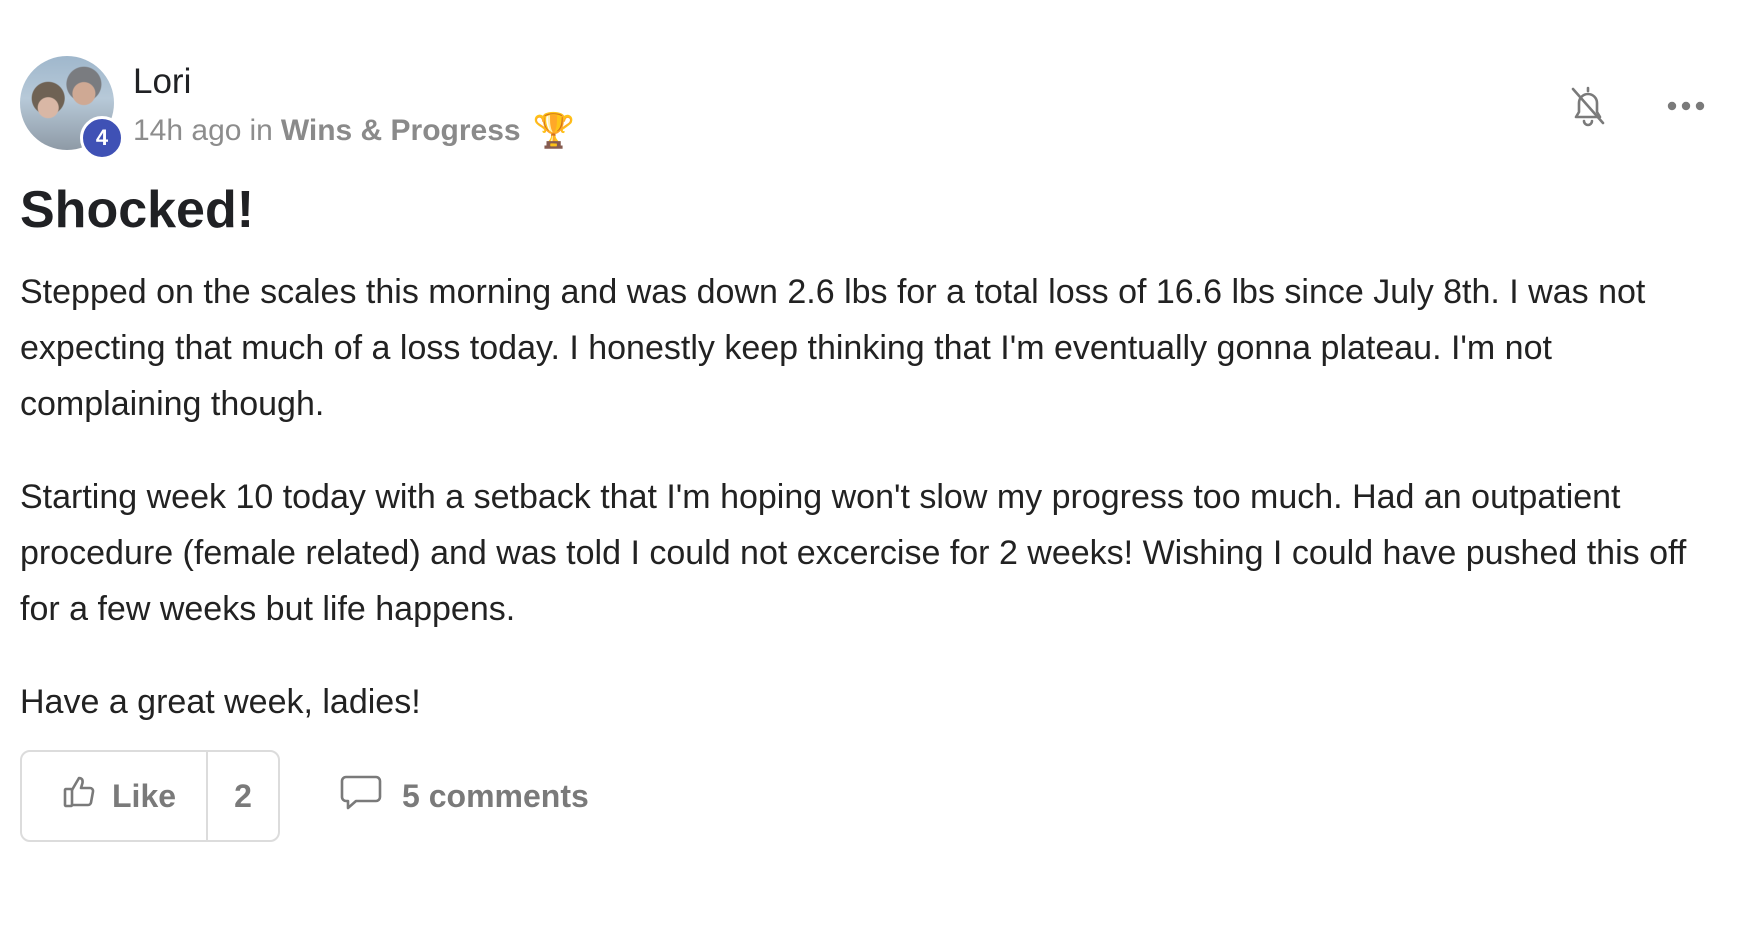  What do you see at coordinates (1637, 106) in the screenshot?
I see `post-actions` at bounding box center [1637, 106].